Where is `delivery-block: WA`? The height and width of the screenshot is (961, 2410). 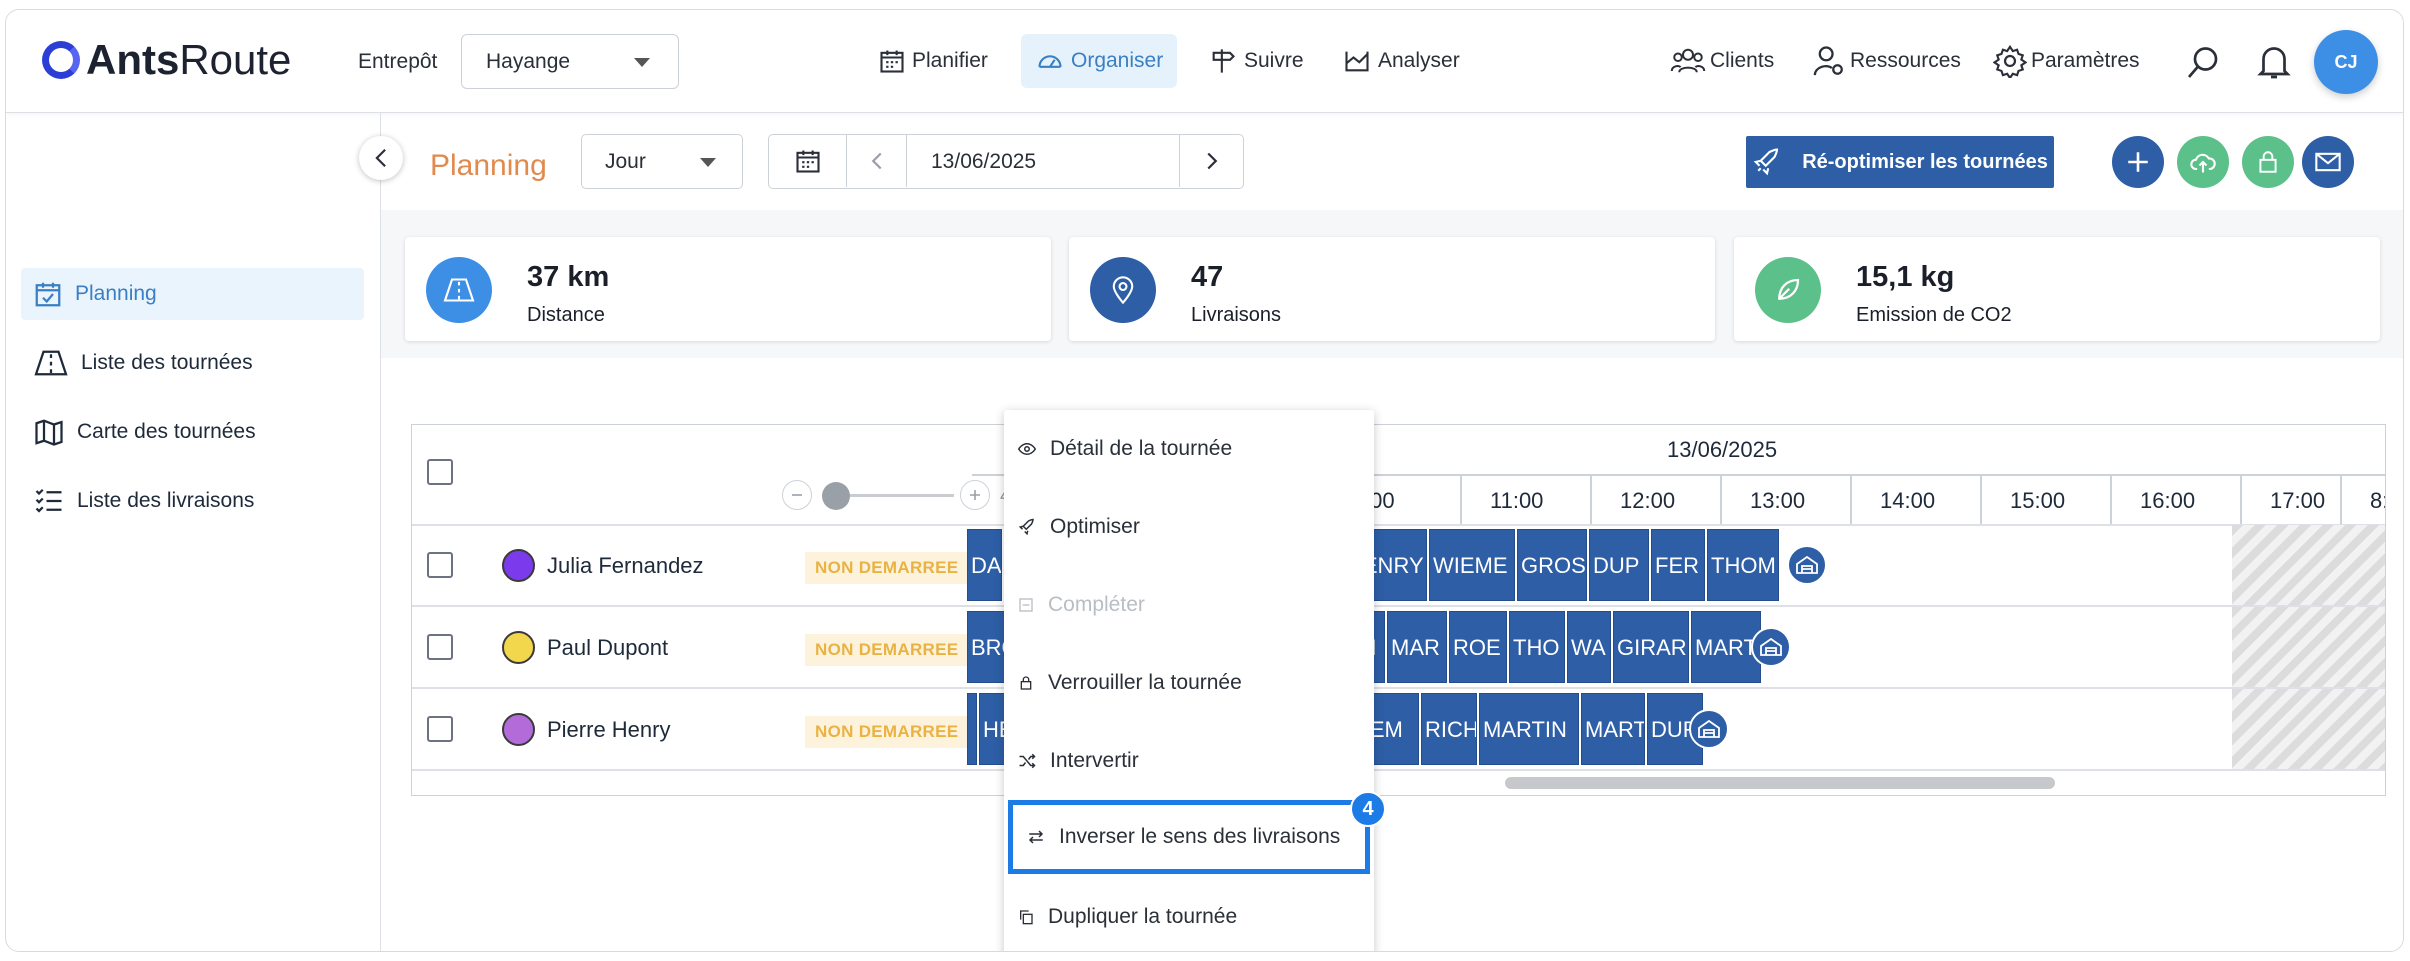 delivery-block: WA is located at coordinates (1589, 647).